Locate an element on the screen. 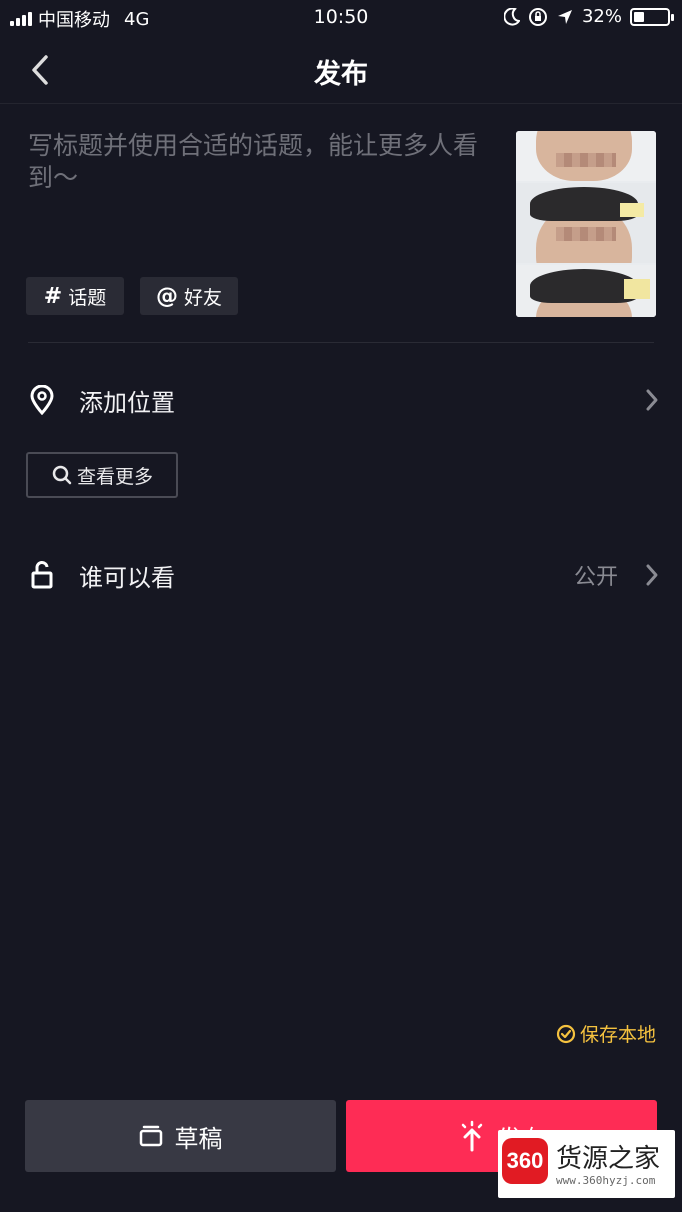  visibility-row: 谁可以看 公开 is located at coordinates (341, 575).